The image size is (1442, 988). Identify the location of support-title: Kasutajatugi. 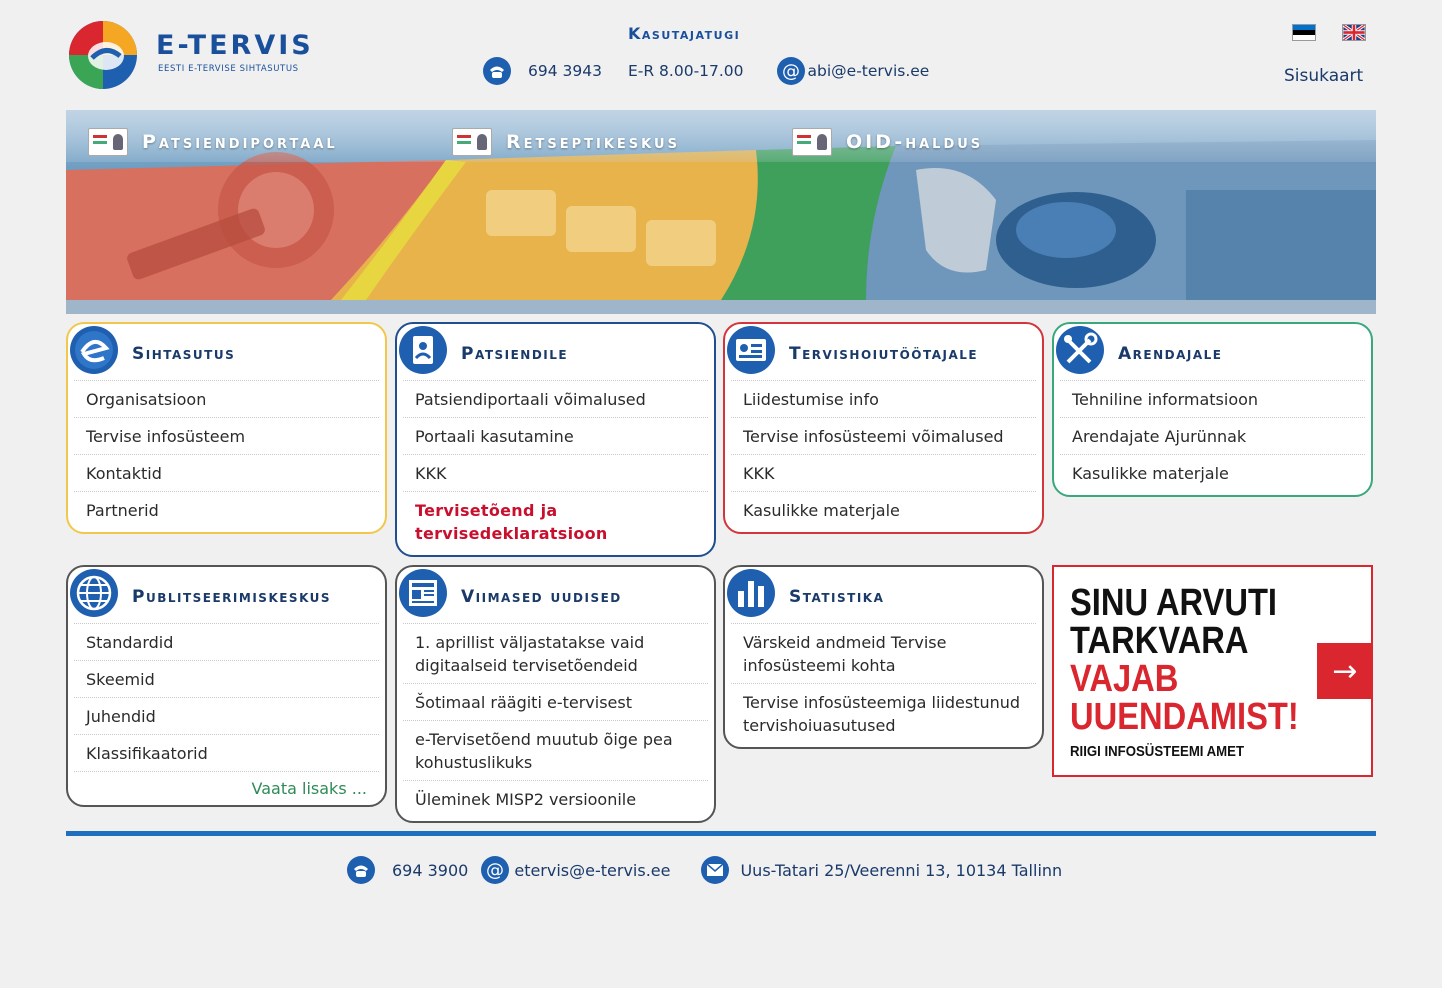
(684, 33).